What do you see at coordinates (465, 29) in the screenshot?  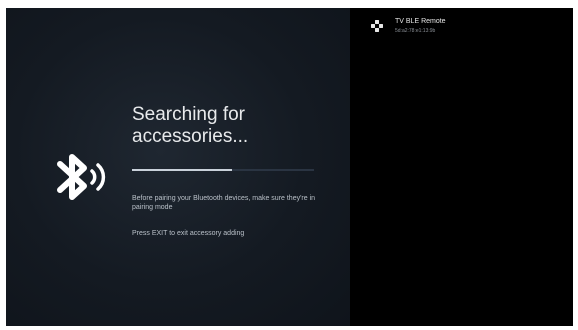 I see `device-list-item: TV BLE Remote 5d:a2:78:e1:13:9b` at bounding box center [465, 29].